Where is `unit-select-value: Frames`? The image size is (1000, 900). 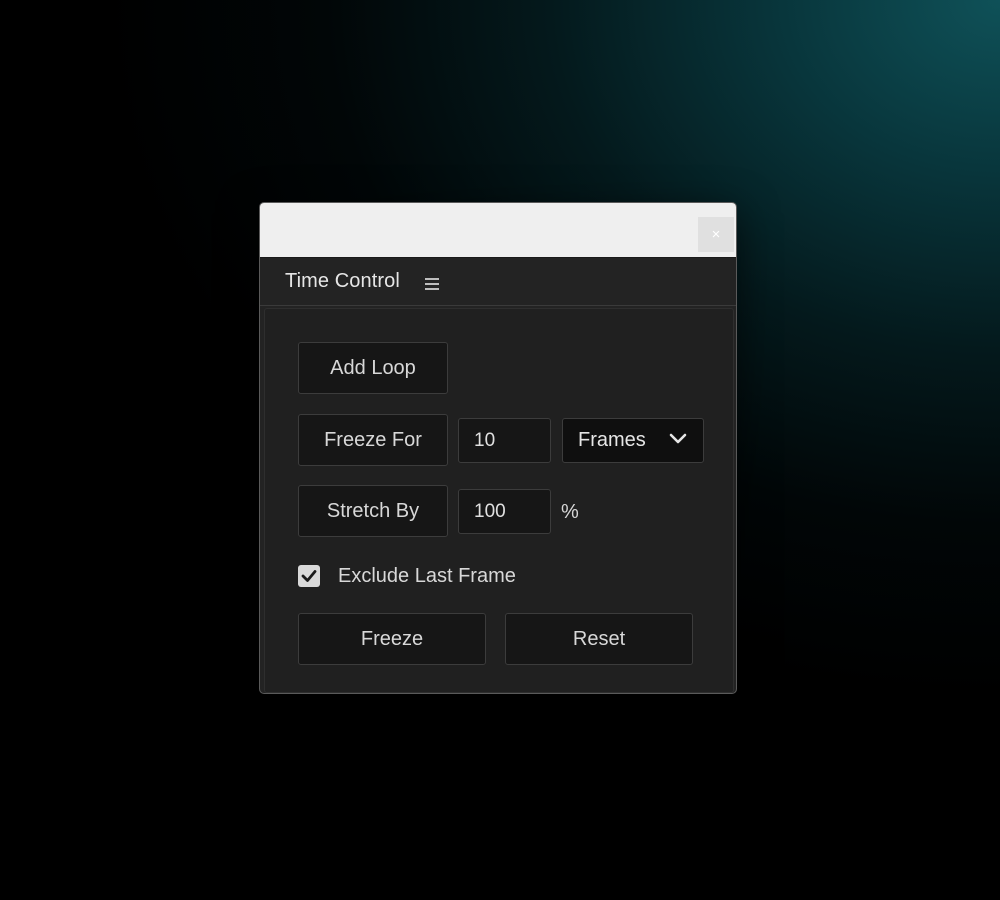 unit-select-value: Frames is located at coordinates (612, 440).